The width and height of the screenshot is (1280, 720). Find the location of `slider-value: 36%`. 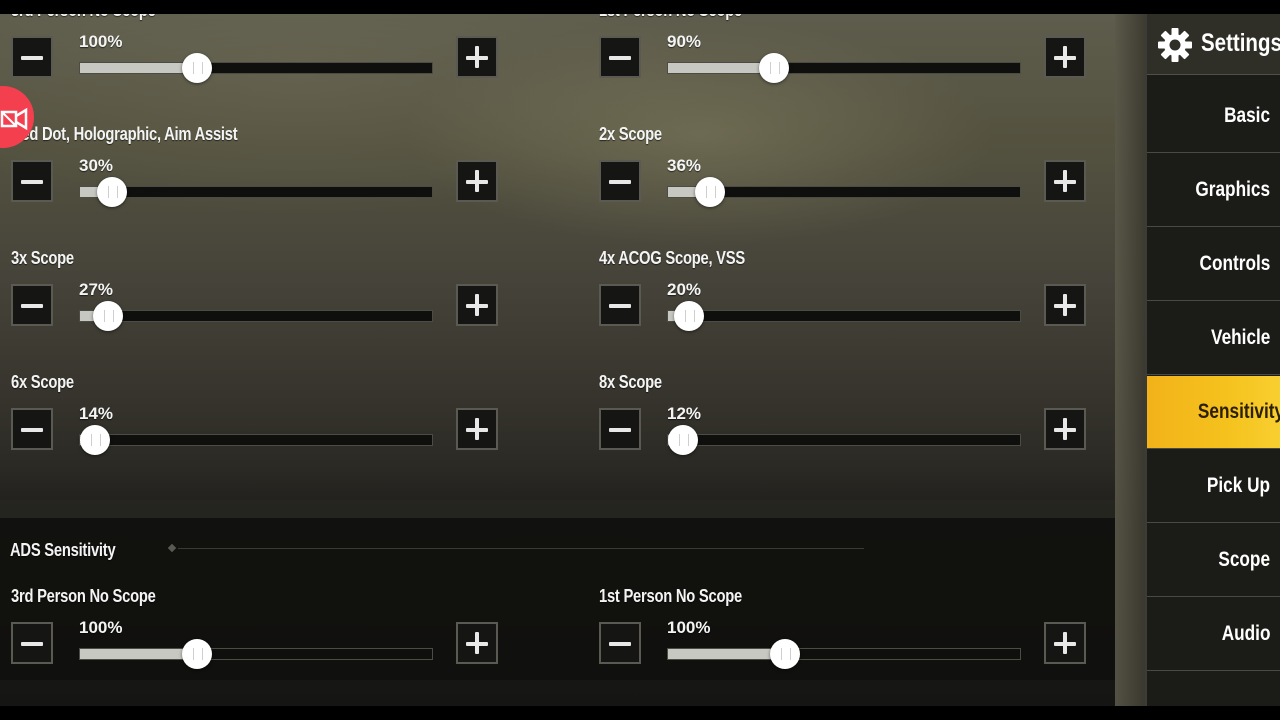

slider-value: 36% is located at coordinates (684, 165).